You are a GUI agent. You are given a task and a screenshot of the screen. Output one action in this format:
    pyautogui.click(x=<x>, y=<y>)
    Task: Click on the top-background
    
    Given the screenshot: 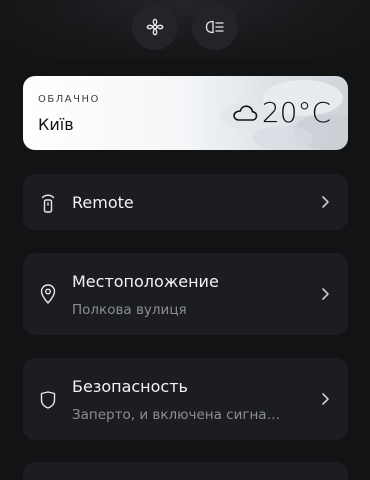 What is the action you would take?
    pyautogui.click(x=185, y=30)
    